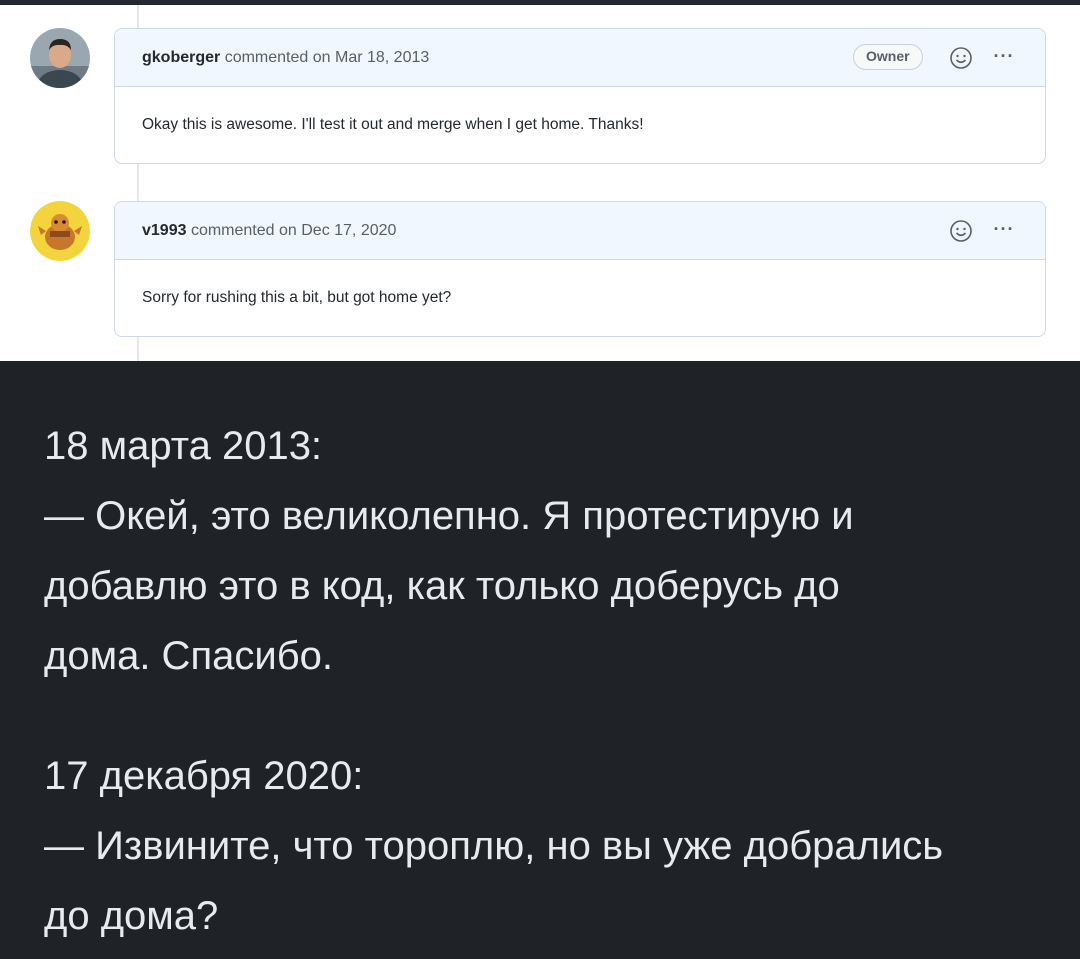  I want to click on comment-header: v1993 commented on Dec 17, 2020 ···, so click(580, 231).